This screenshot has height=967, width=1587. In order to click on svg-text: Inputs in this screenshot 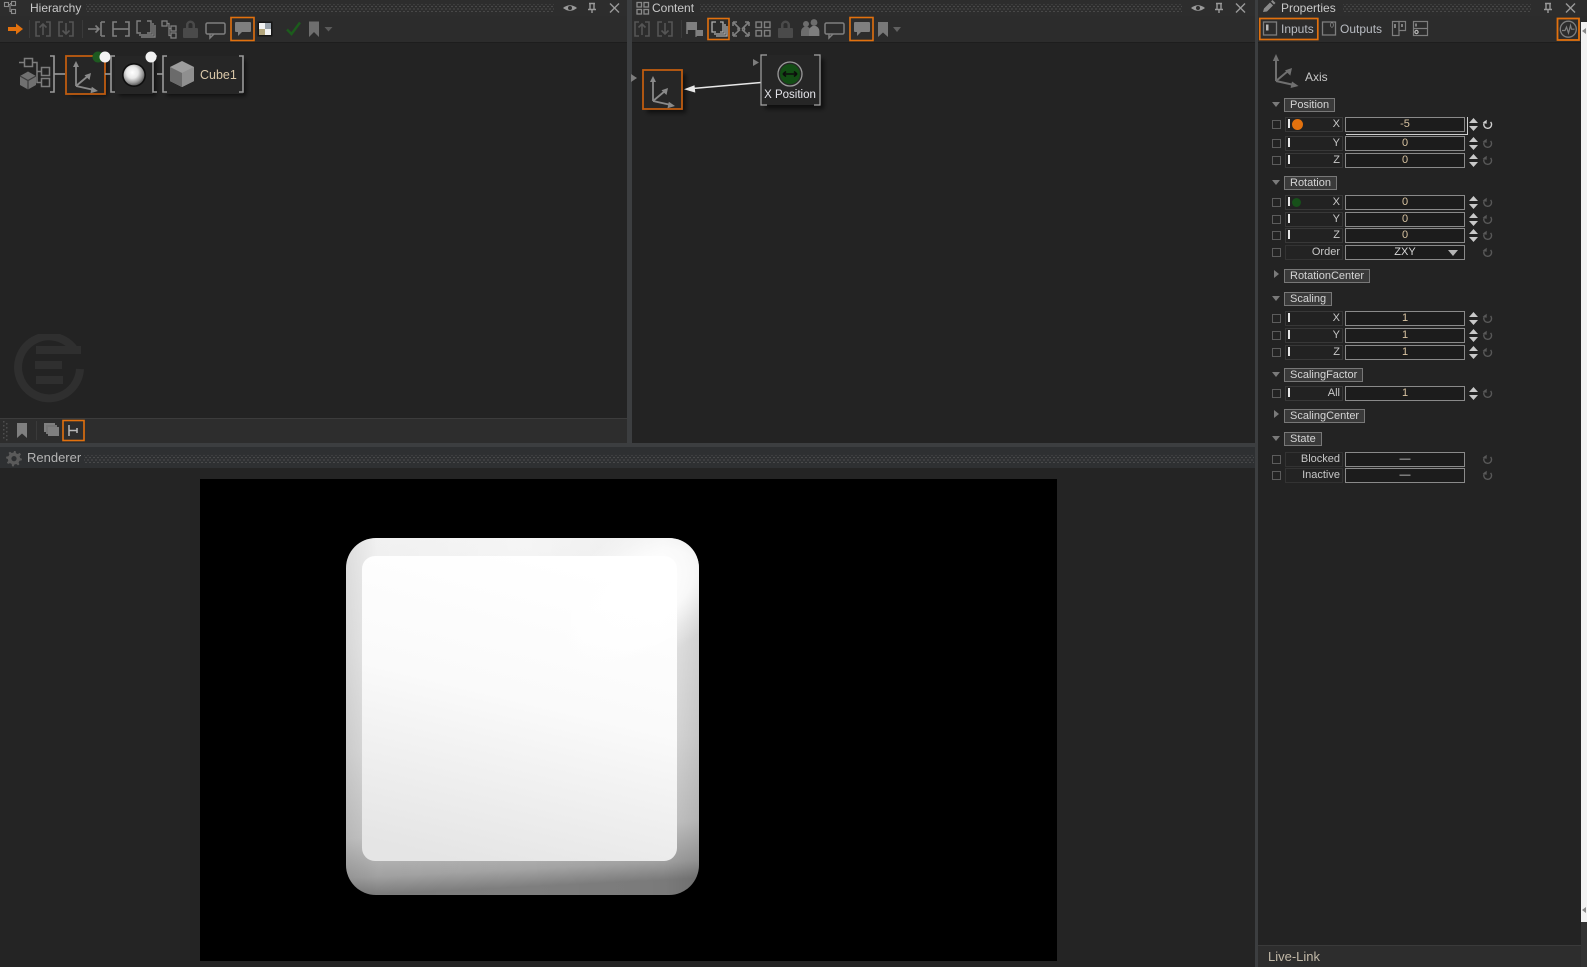, I will do `click(1297, 29)`.